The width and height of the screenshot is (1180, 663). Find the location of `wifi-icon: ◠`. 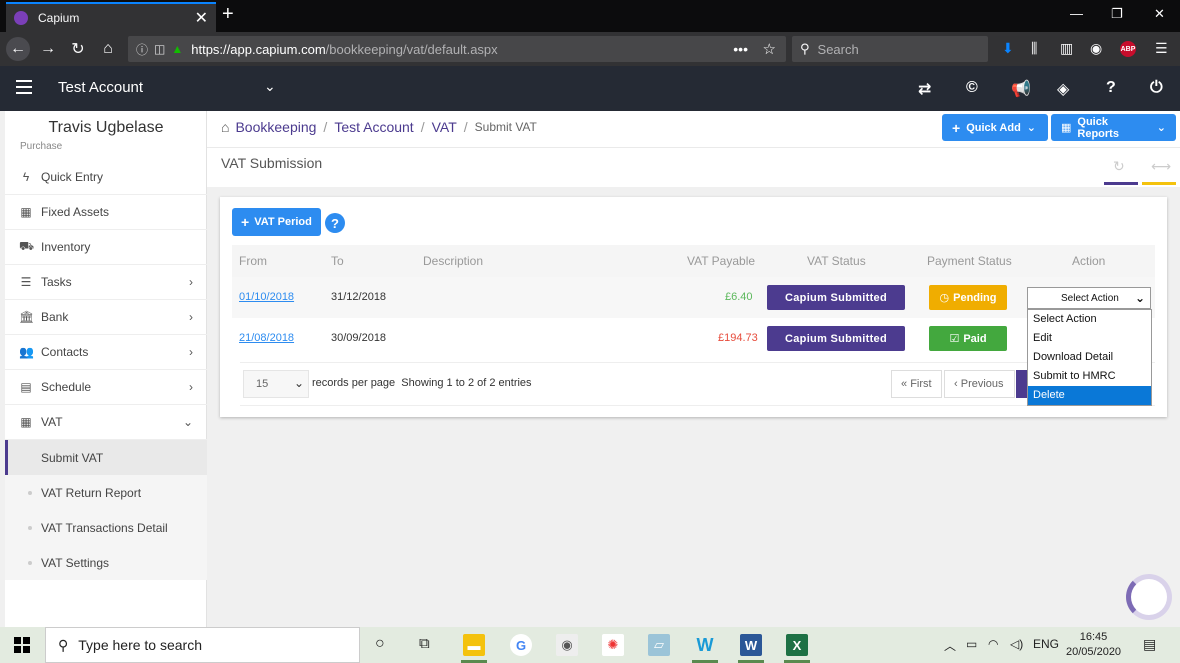

wifi-icon: ◠ is located at coordinates (993, 644).